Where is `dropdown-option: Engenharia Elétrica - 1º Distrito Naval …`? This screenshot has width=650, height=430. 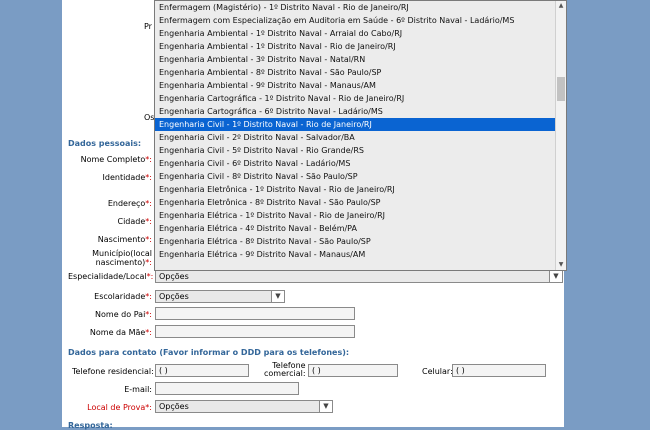
dropdown-option: Engenharia Elétrica - 1º Distrito Naval … is located at coordinates (360, 215).